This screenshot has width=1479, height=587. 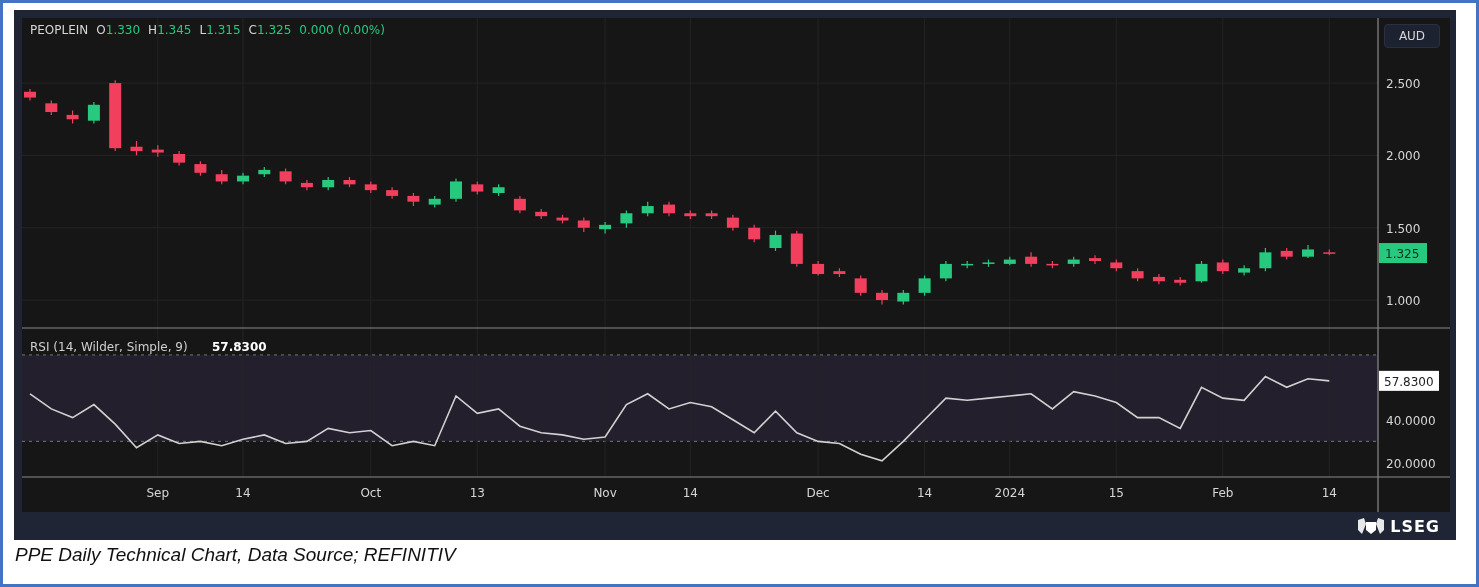 What do you see at coordinates (1116, 493) in the screenshot?
I see `date-label: 15` at bounding box center [1116, 493].